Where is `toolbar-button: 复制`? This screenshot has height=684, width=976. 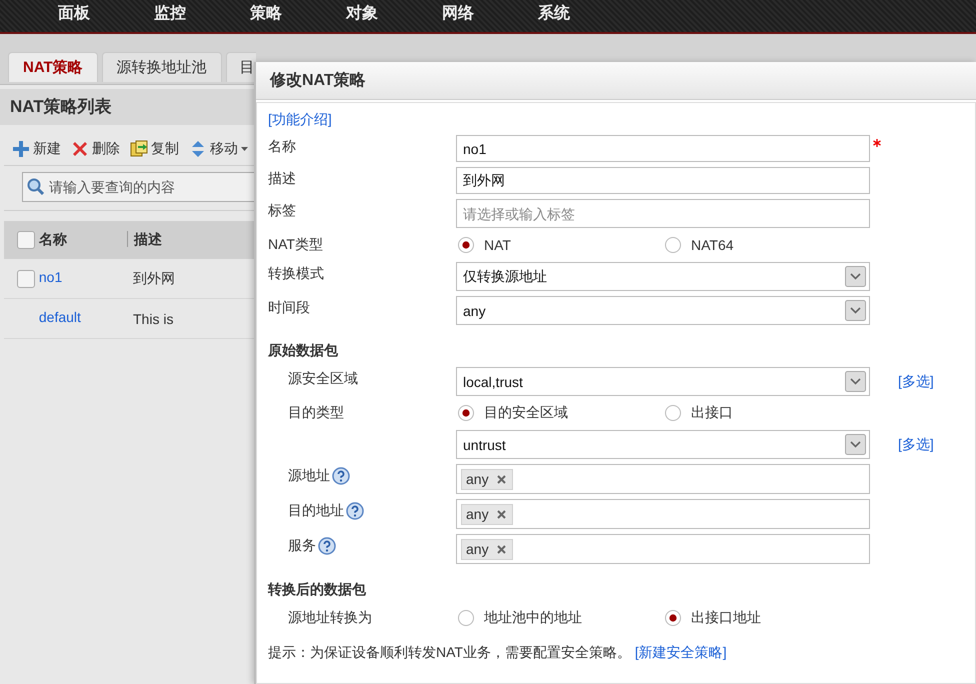 toolbar-button: 复制 is located at coordinates (154, 149).